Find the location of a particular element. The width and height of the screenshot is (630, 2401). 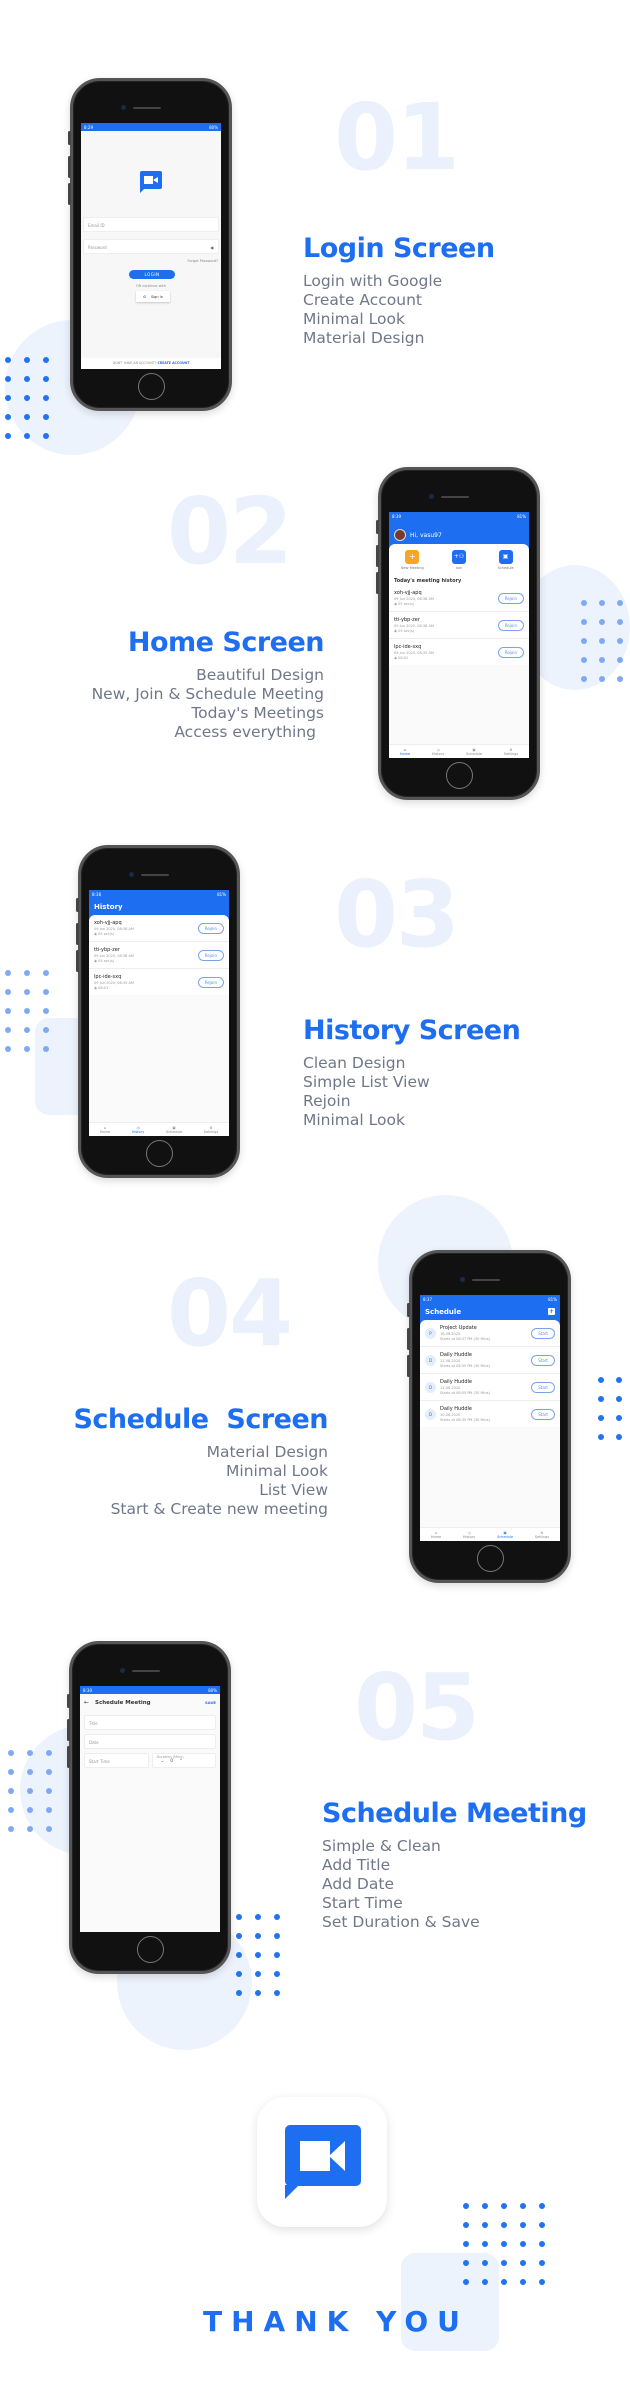

or-continue-text: OR continue with is located at coordinates (151, 286).